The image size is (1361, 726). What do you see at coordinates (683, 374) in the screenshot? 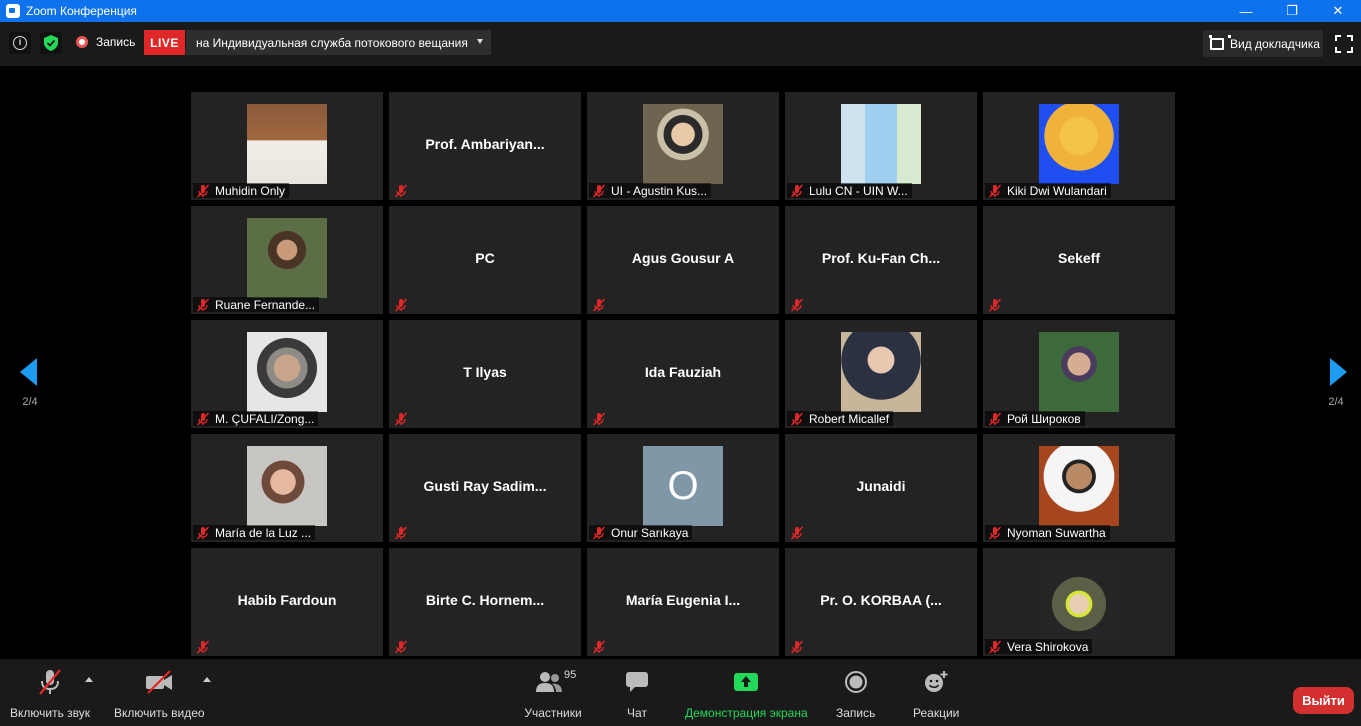
I see `participant-tile: Ida Fauziah` at bounding box center [683, 374].